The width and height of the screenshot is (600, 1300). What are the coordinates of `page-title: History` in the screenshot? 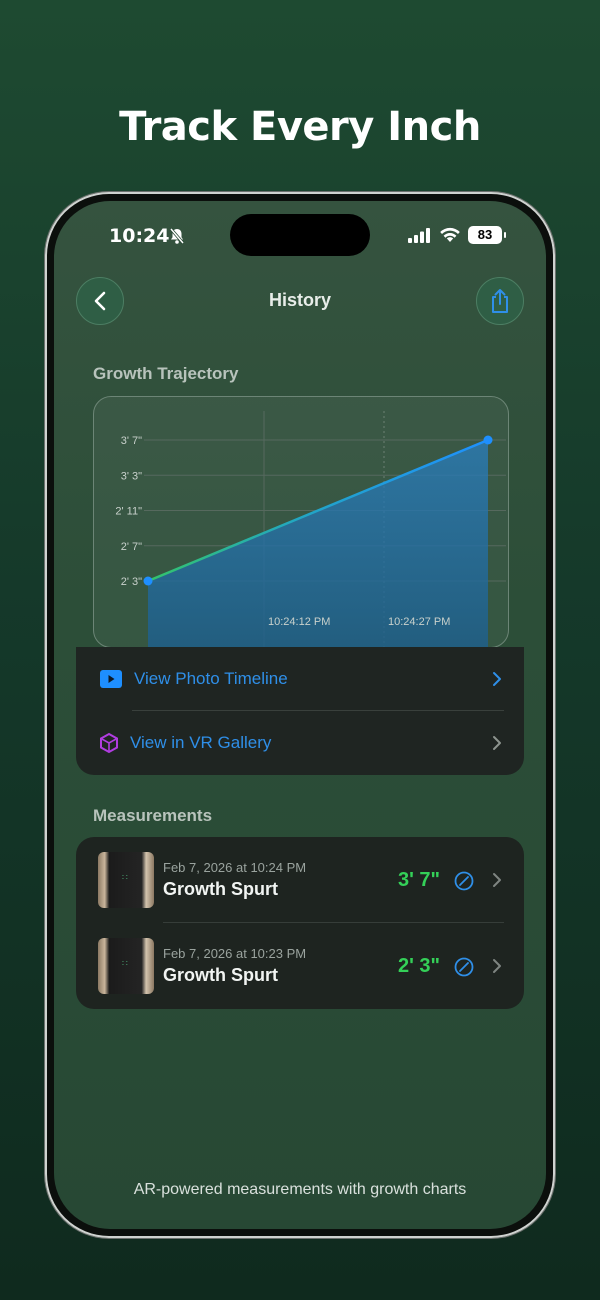 It's located at (299, 300).